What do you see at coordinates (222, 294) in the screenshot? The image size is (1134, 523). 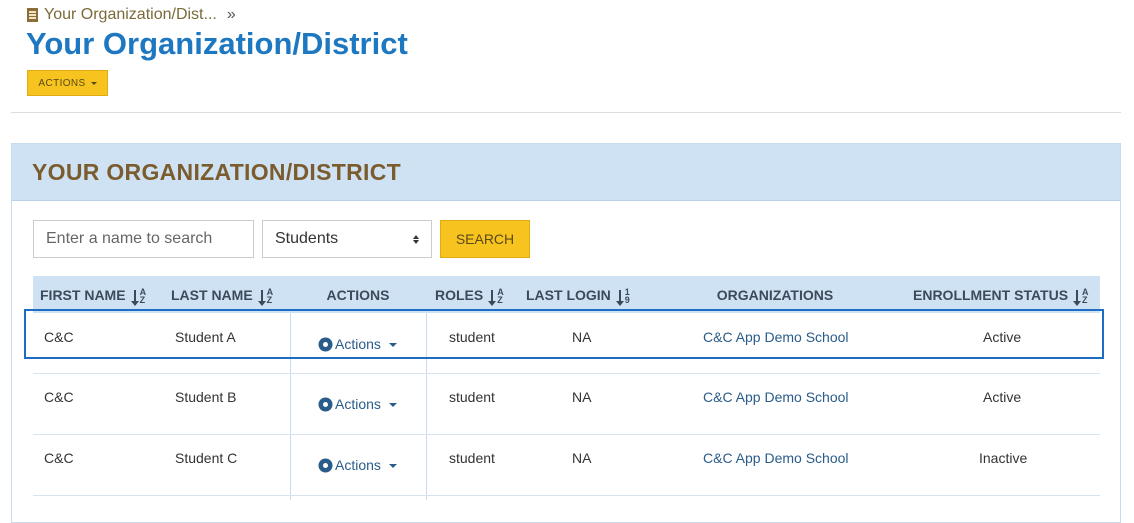 I see `column-last-name: LAST NAME AZ` at bounding box center [222, 294].